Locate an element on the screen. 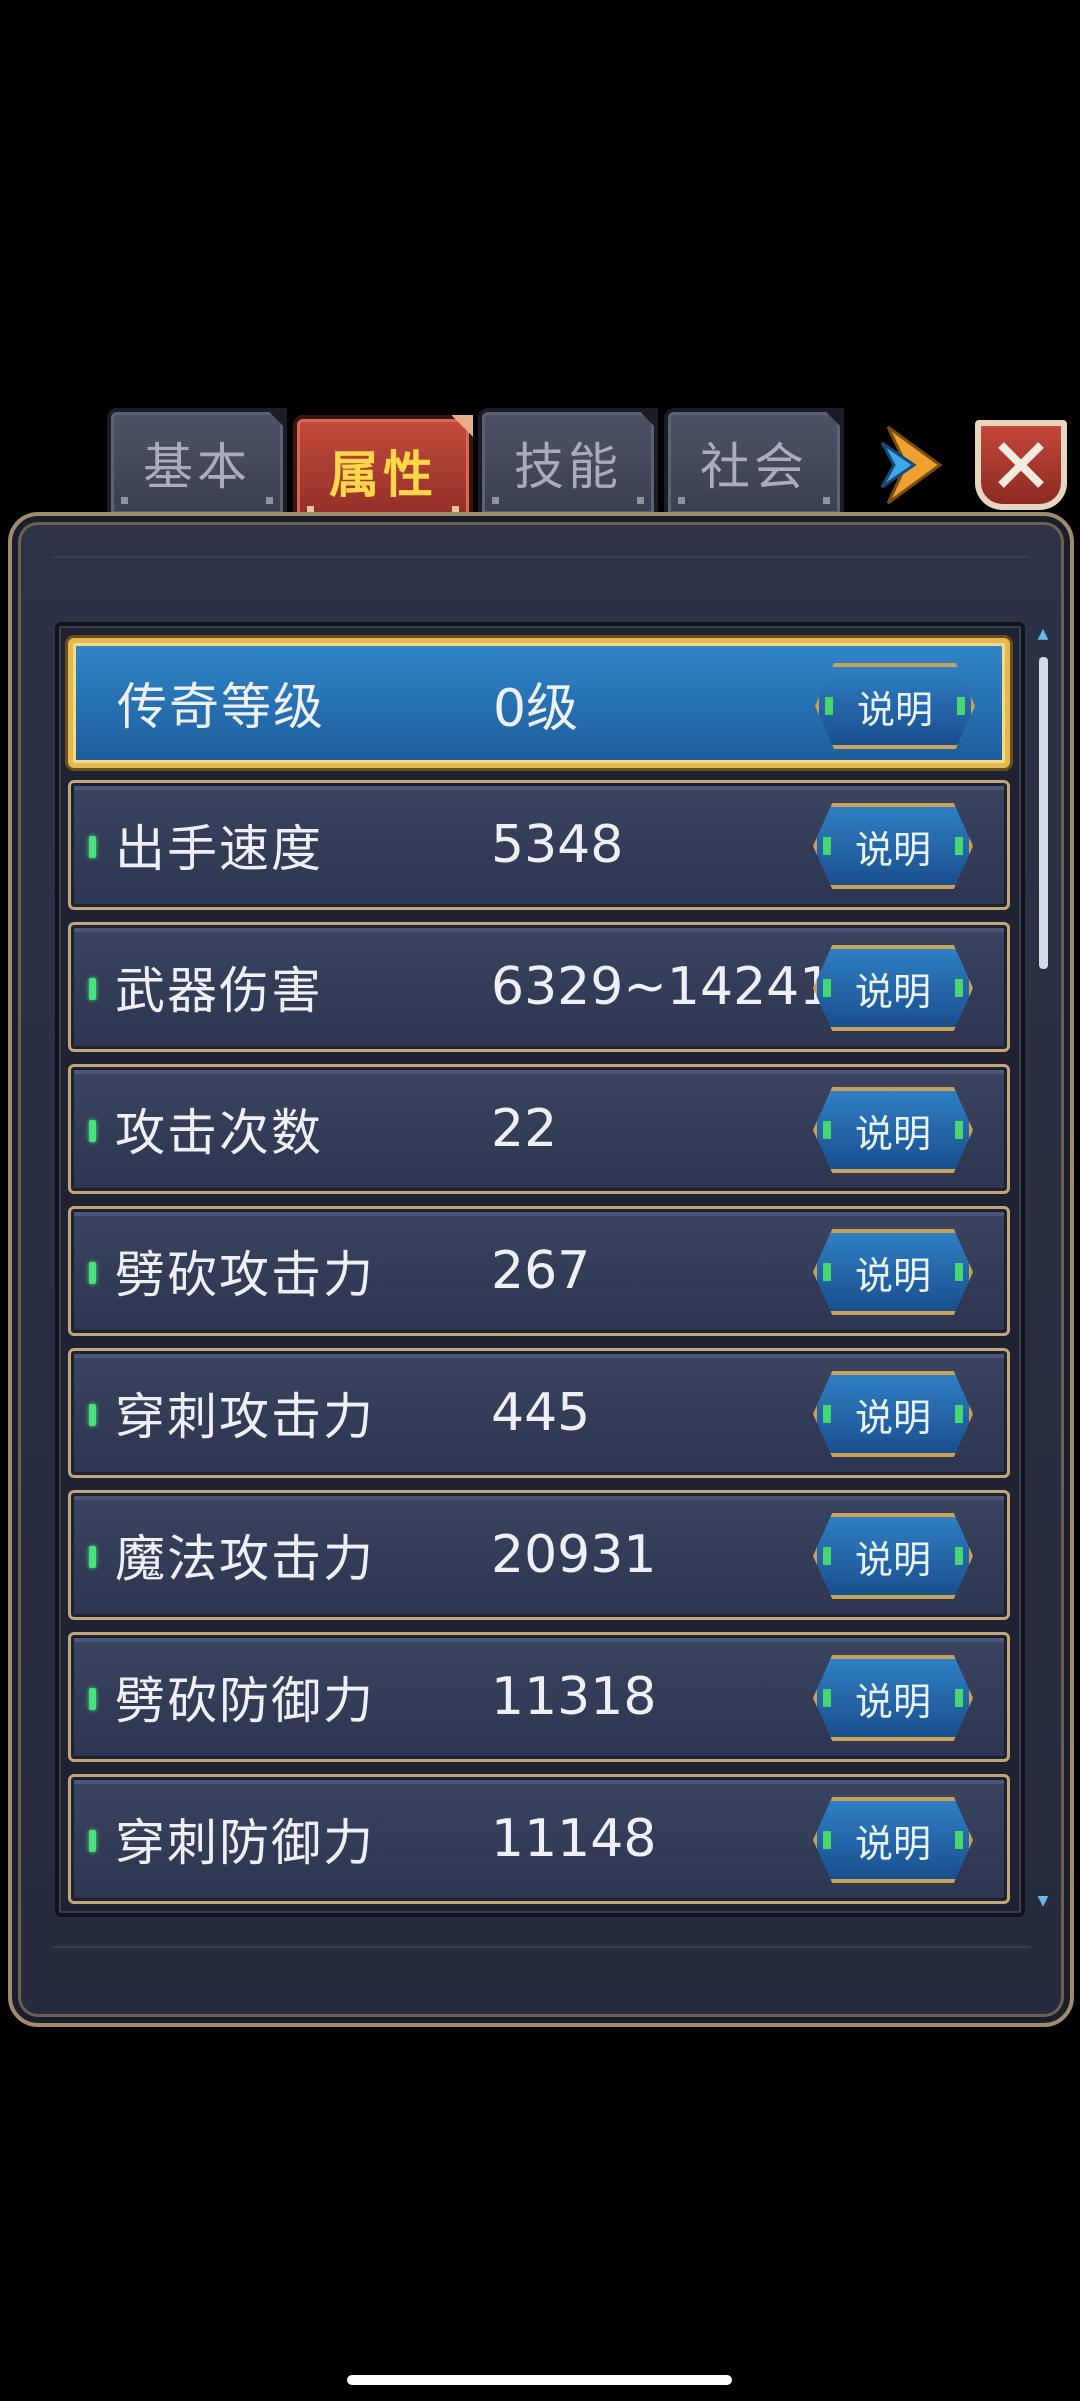 This screenshot has height=2401, width=1080. close-button is located at coordinates (1021, 465).